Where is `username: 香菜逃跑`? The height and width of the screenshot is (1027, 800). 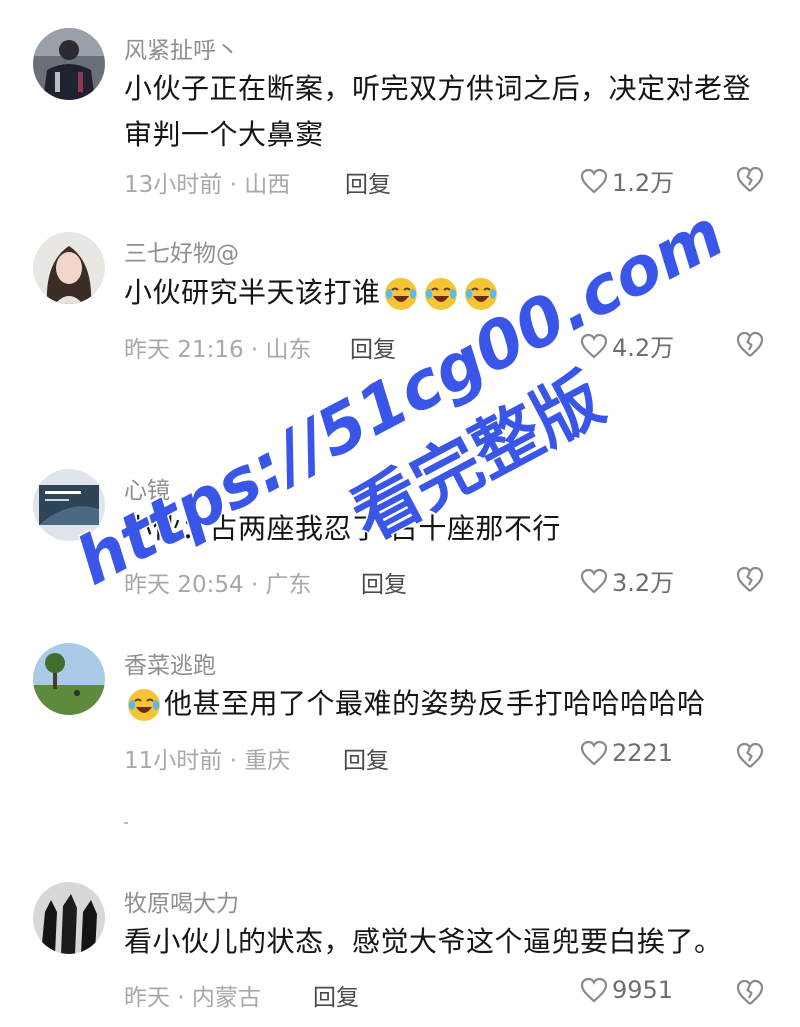
username: 香菜逃跑 is located at coordinates (170, 663).